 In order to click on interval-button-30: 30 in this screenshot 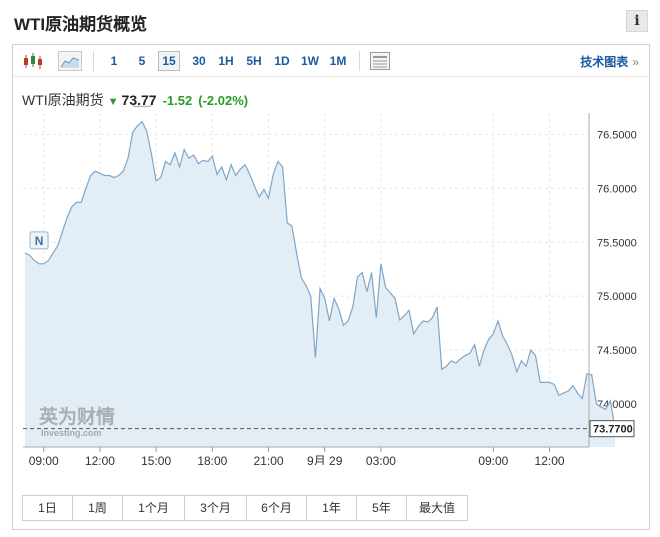, I will do `click(199, 61)`.